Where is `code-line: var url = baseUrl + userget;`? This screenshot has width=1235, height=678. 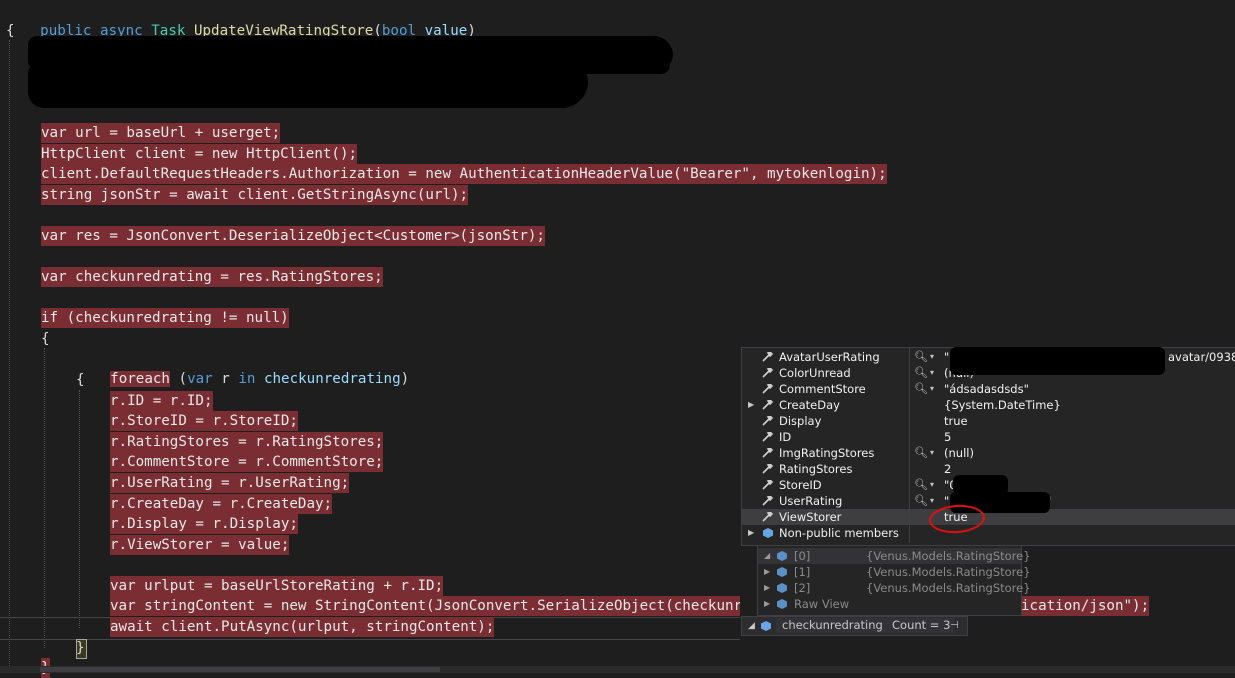
code-line: var url = baseUrl + userget; is located at coordinates (161, 133).